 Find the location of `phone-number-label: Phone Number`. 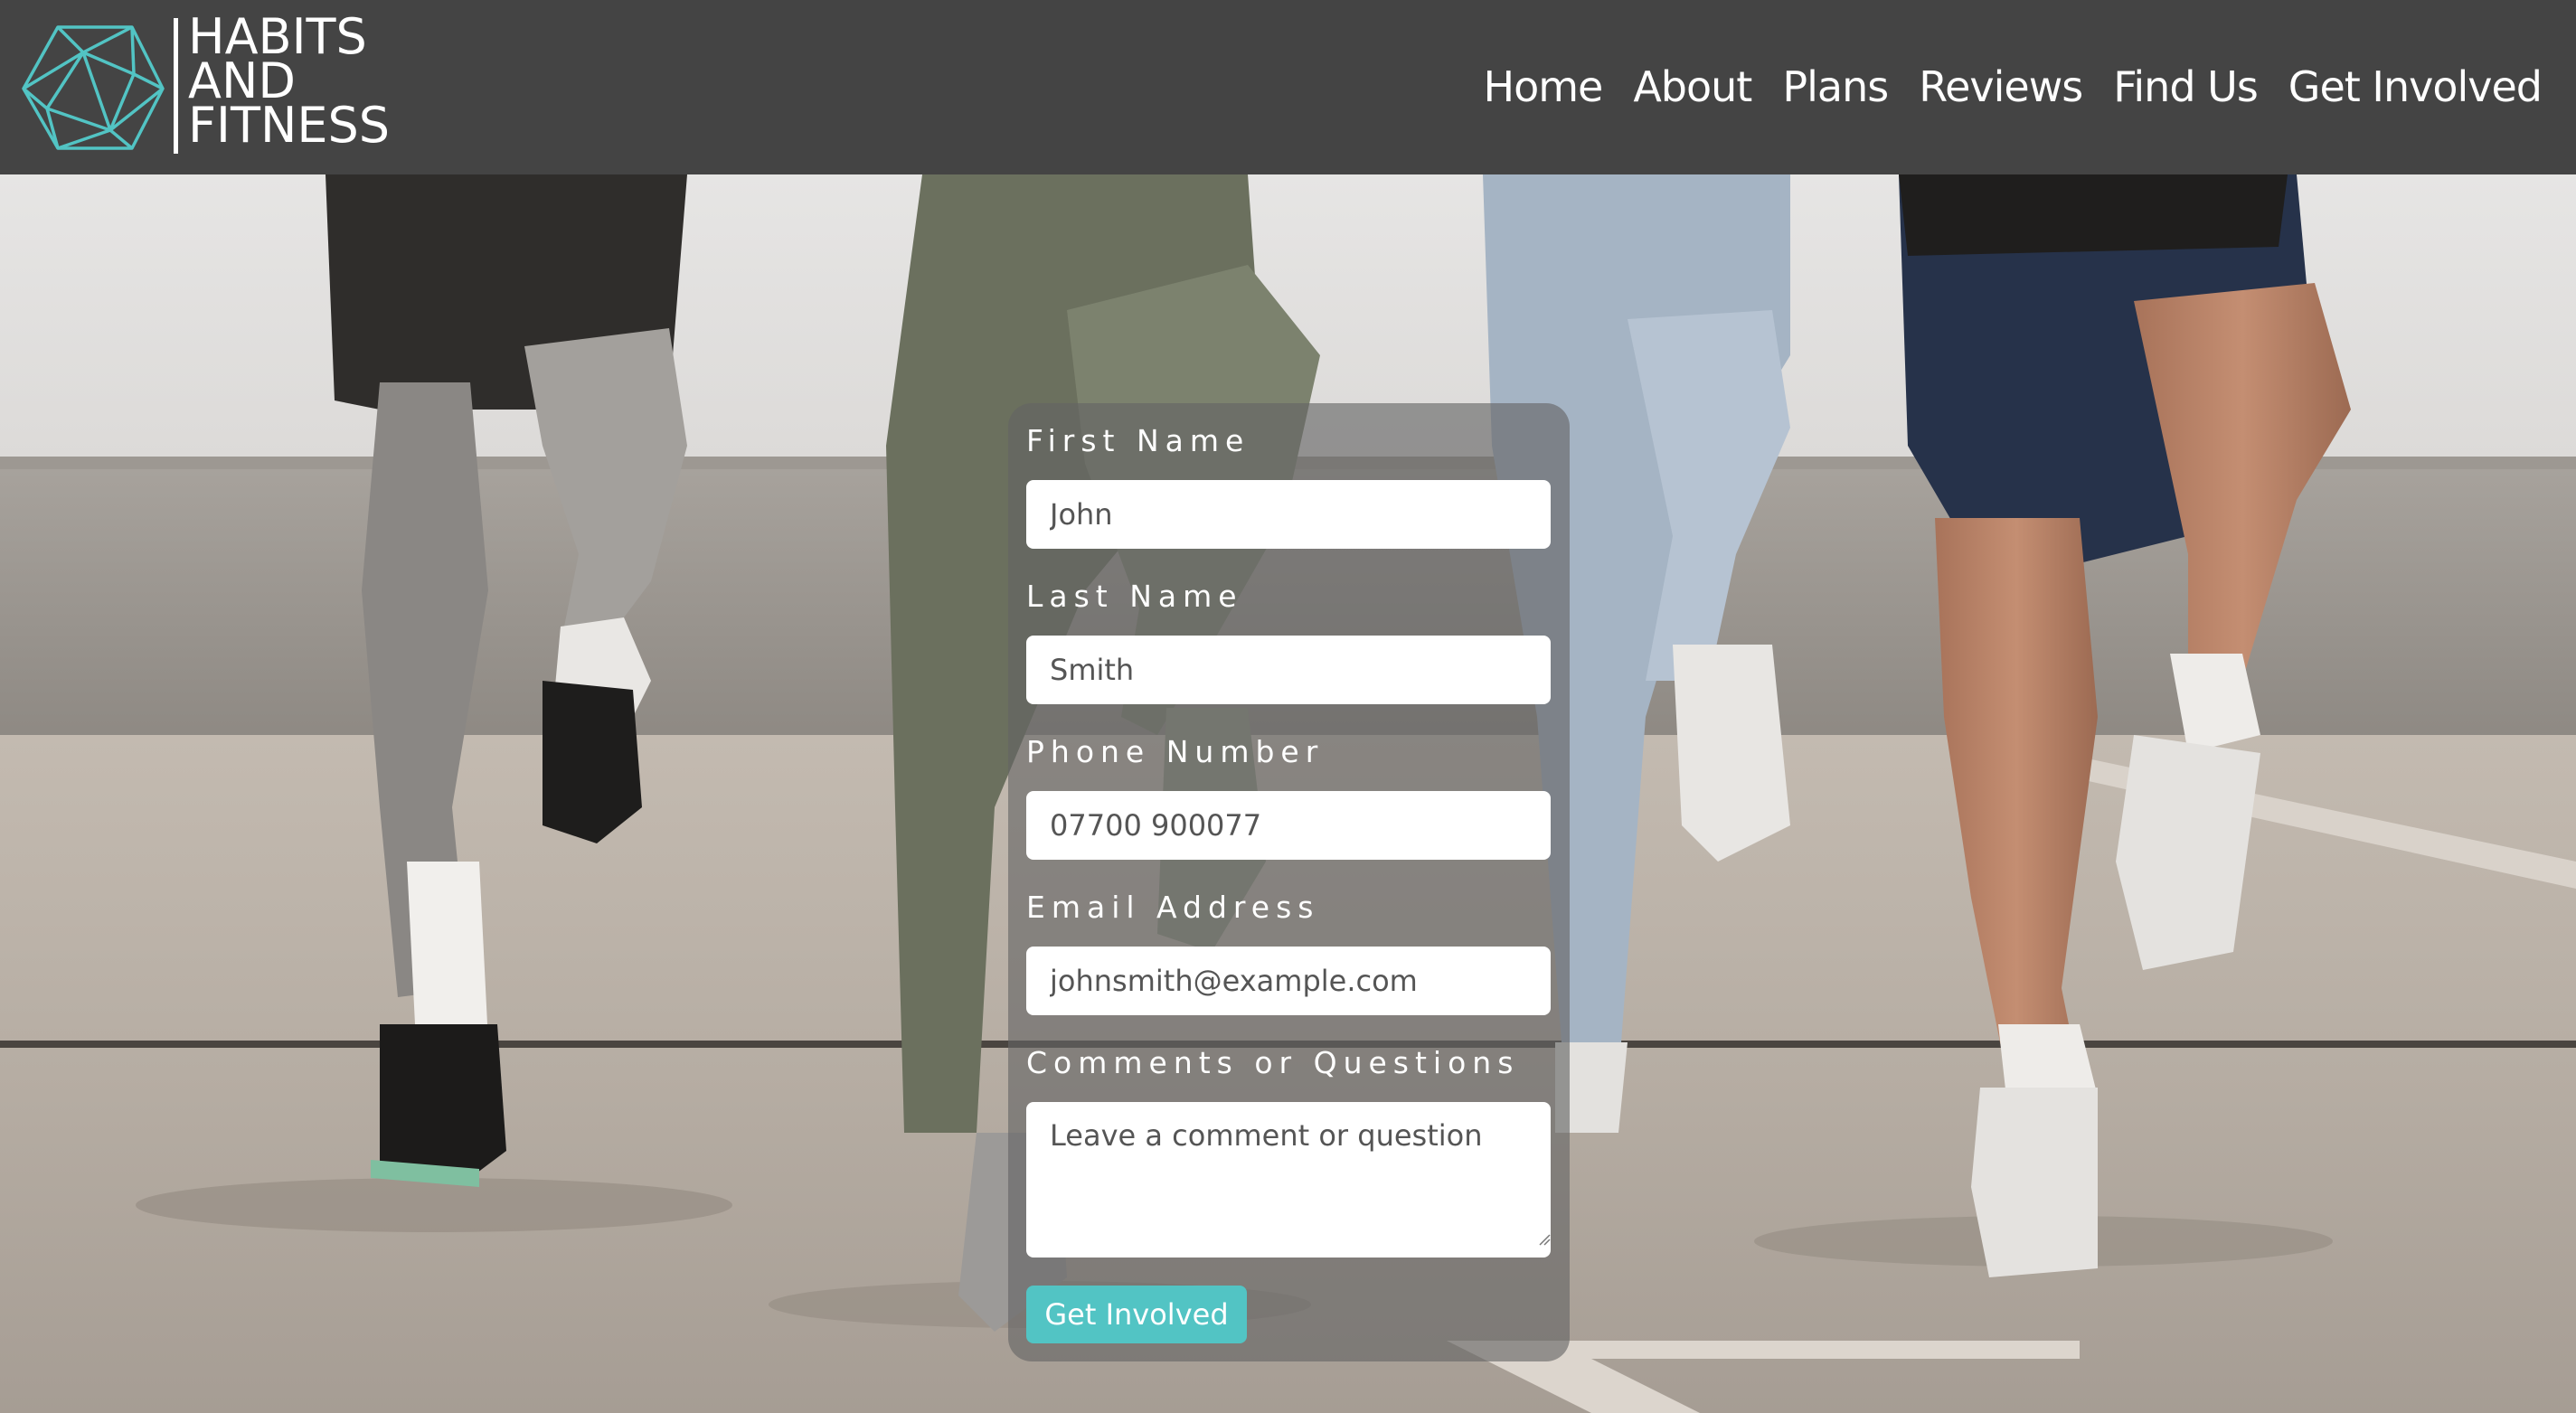

phone-number-label: Phone Number is located at coordinates (1176, 751).